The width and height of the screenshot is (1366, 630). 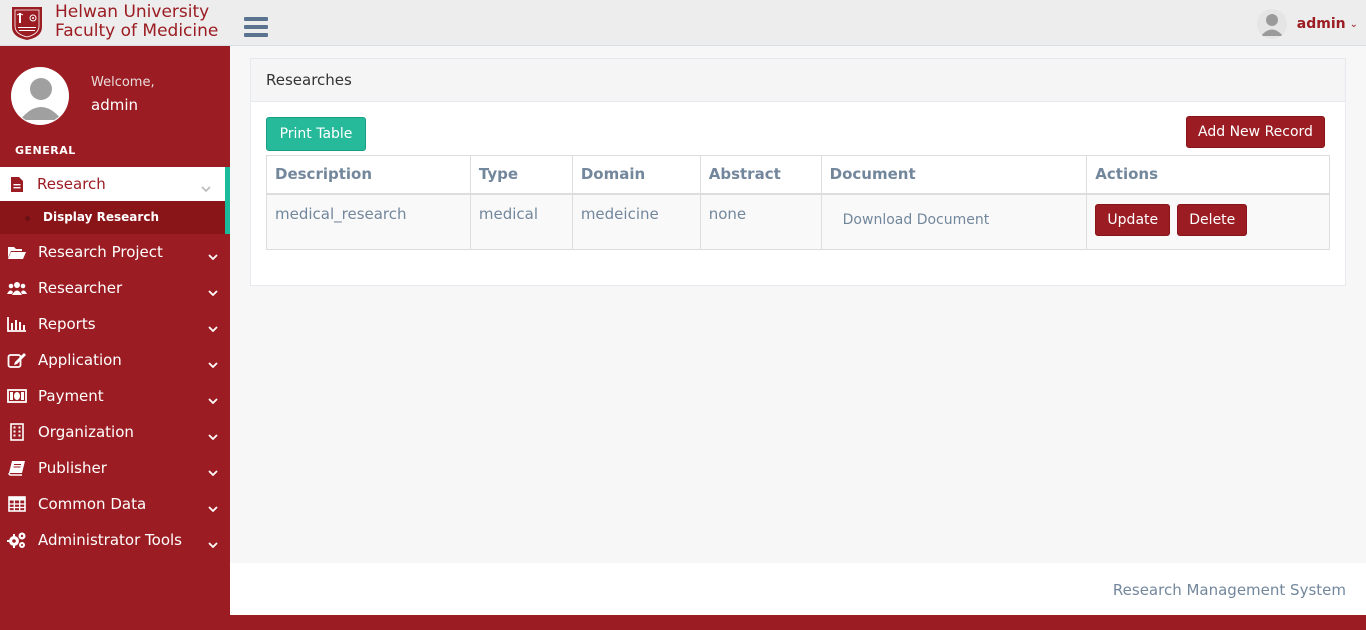 What do you see at coordinates (115, 184) in the screenshot?
I see `sidebar-item-research: Research` at bounding box center [115, 184].